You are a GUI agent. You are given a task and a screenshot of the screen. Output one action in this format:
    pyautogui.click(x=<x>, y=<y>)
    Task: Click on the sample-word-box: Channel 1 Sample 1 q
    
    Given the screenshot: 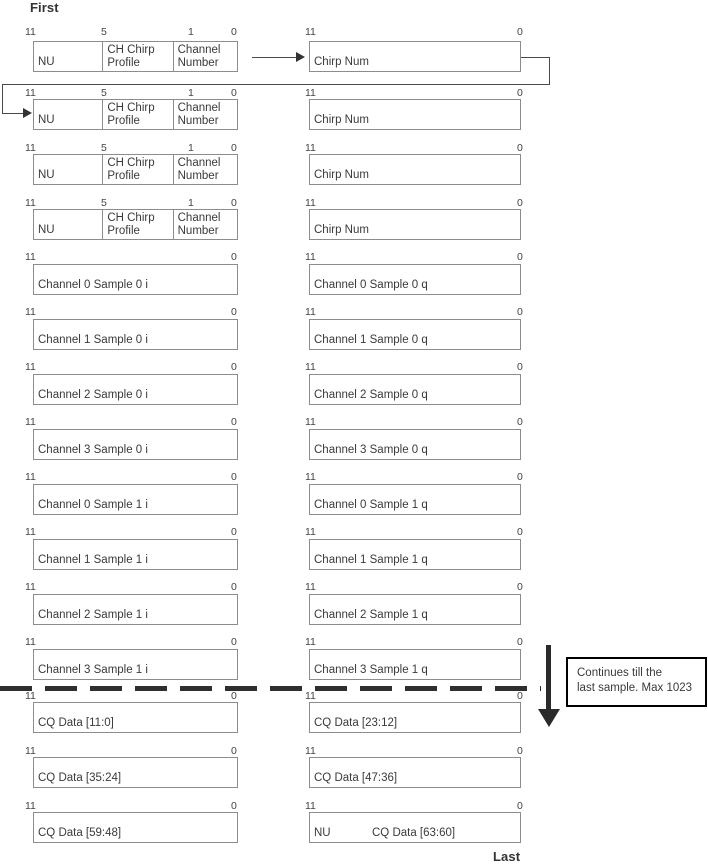 What is the action you would take?
    pyautogui.click(x=415, y=554)
    